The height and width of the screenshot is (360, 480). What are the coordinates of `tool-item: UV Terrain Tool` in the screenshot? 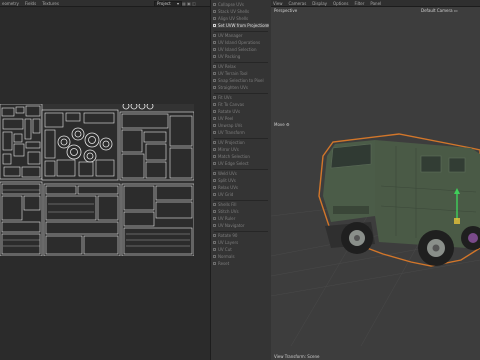 It's located at (241, 73).